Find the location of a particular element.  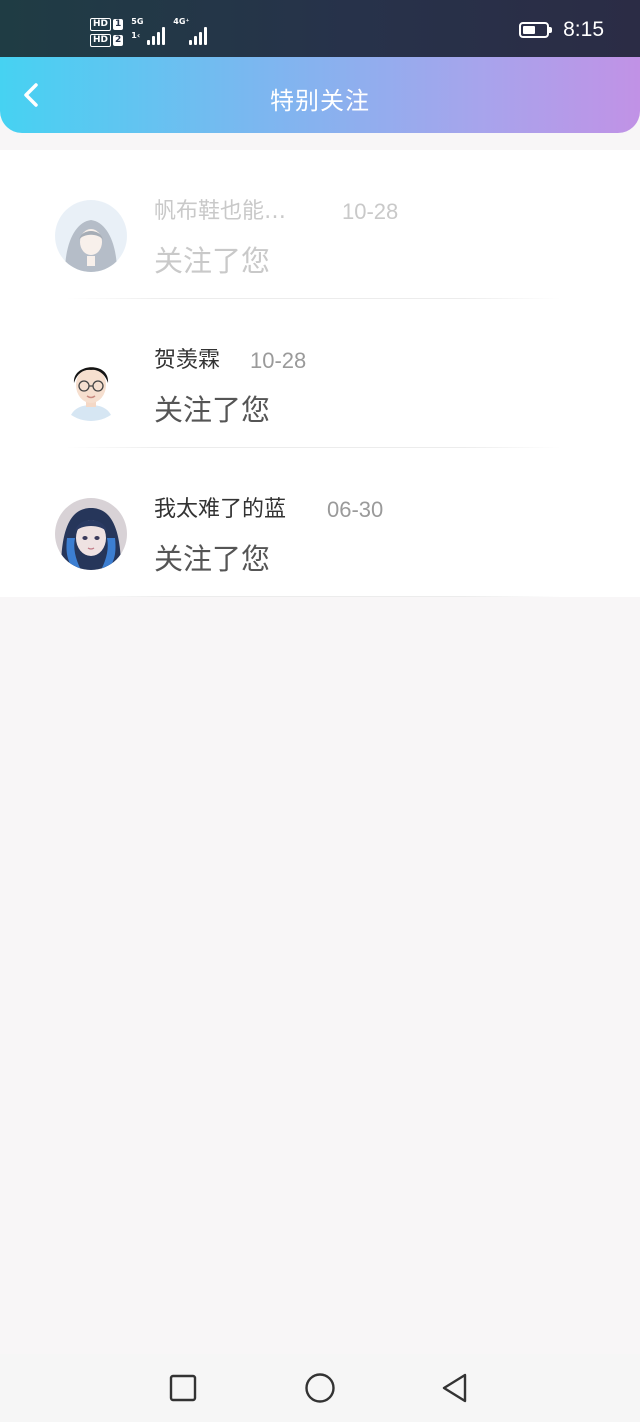

battery-icon is located at coordinates (536, 30).